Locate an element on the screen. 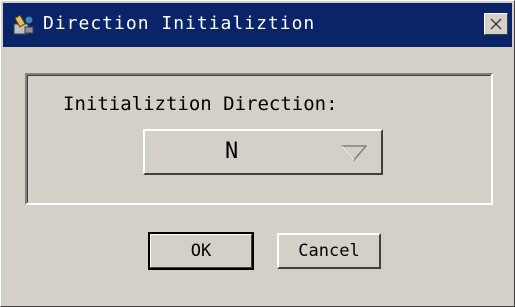  chevron-down-icon is located at coordinates (354, 155).